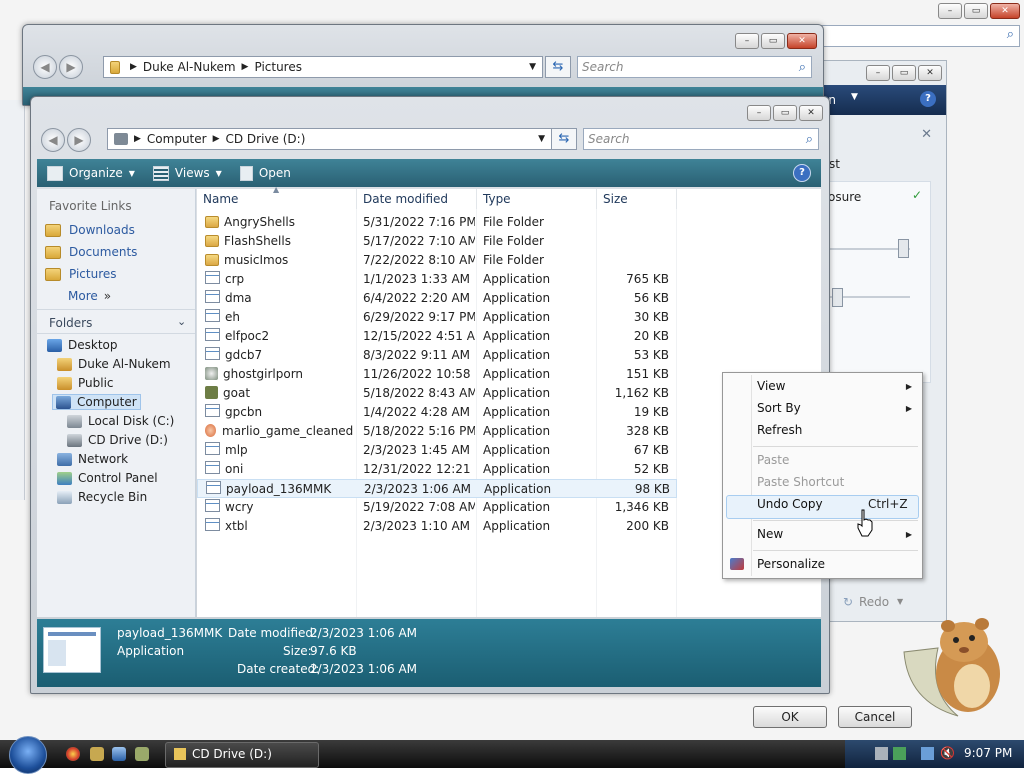 The height and width of the screenshot is (774, 1024). What do you see at coordinates (242, 755) in the screenshot?
I see `taskbar-button-cd-drive: CD Drive (D:)` at bounding box center [242, 755].